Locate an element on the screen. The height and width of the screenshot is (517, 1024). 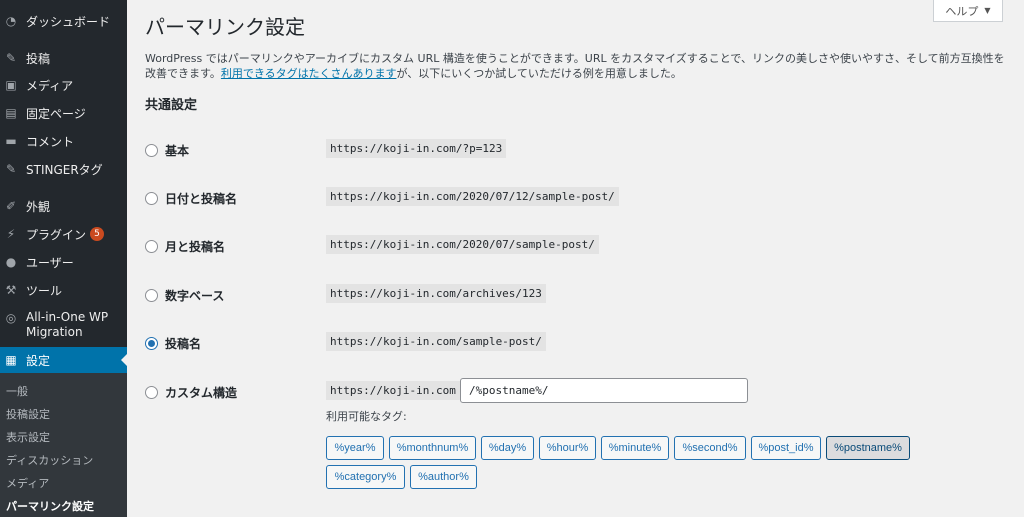
tag-button-second: %second% is located at coordinates (710, 448).